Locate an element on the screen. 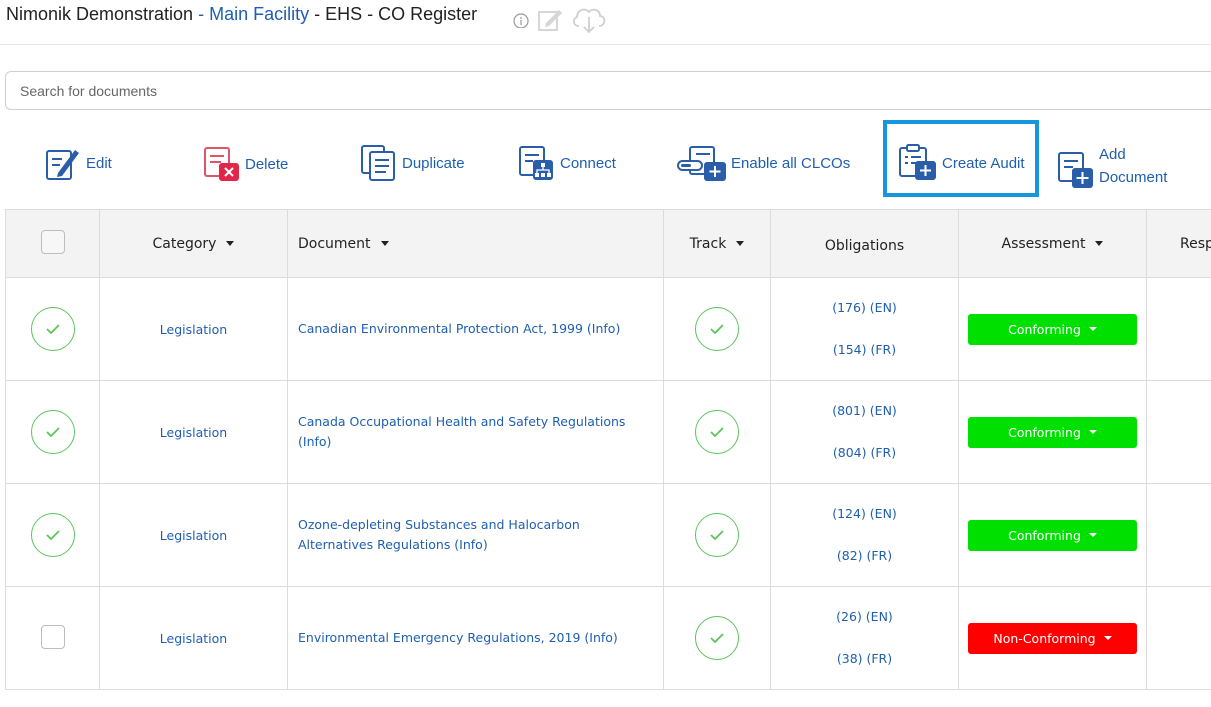 This screenshot has width=1211, height=707. obligations-fr-link: (38) (FR) is located at coordinates (864, 659).